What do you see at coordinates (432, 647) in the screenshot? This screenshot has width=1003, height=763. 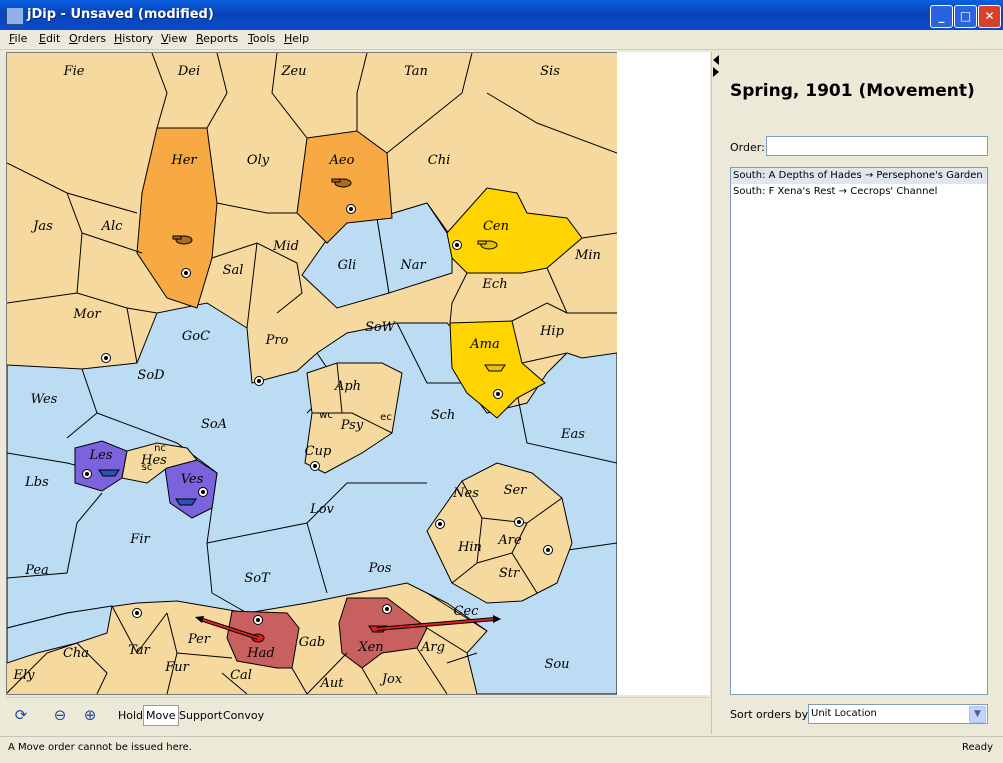 I see `province-label-arg: Arg` at bounding box center [432, 647].